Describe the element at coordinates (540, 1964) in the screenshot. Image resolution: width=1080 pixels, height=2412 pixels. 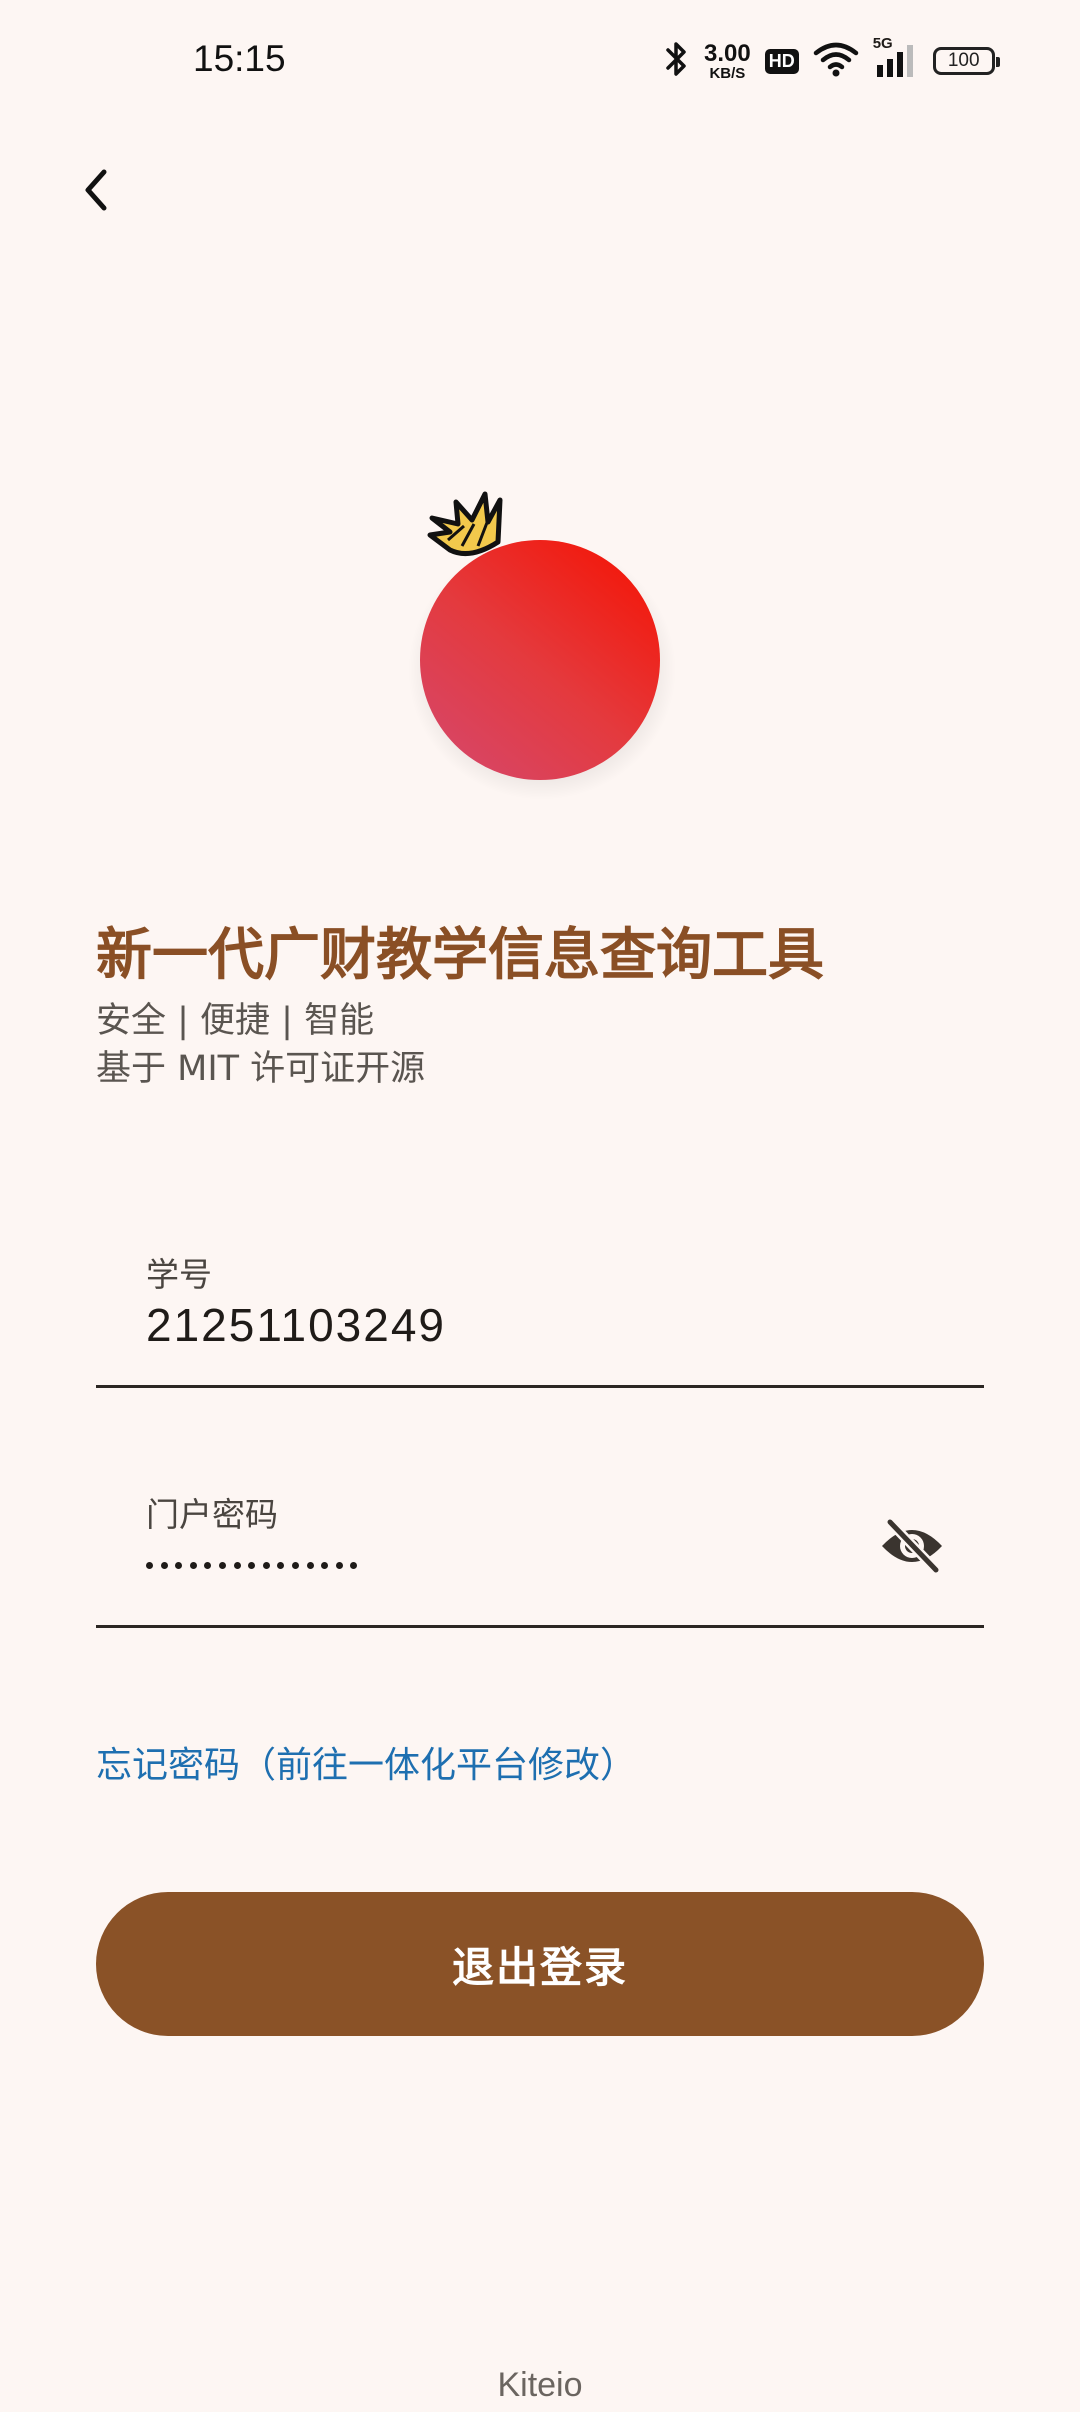
I see `logout-button: 退出登录` at that location.